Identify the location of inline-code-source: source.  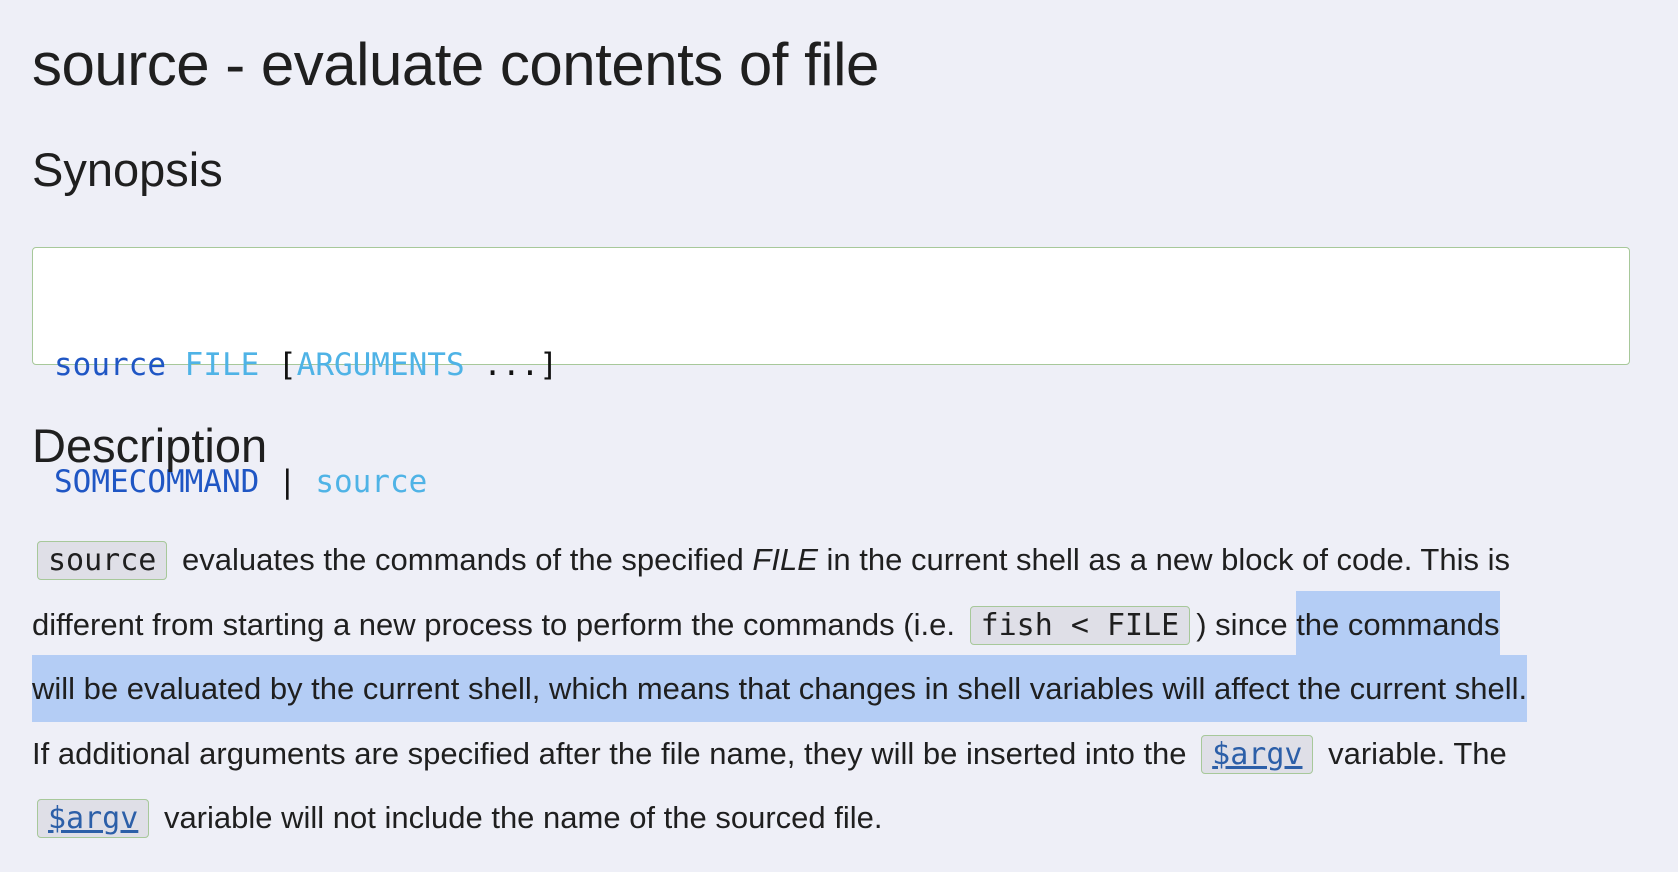
(102, 560).